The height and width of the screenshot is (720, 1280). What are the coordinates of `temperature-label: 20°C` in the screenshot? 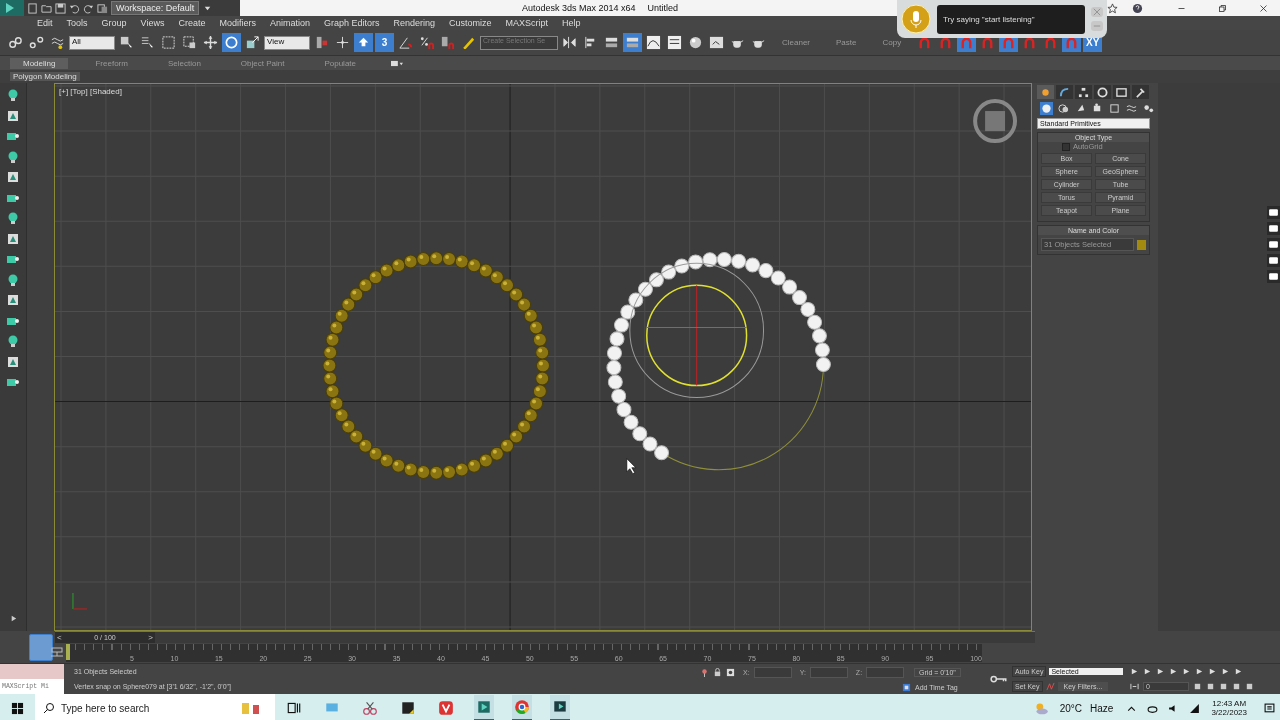 It's located at (1071, 708).